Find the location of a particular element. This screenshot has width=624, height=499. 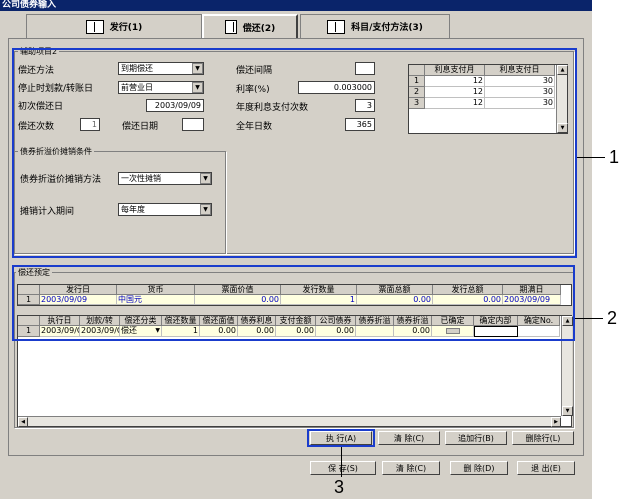

tab-repay: 偿还(2) is located at coordinates (250, 26).